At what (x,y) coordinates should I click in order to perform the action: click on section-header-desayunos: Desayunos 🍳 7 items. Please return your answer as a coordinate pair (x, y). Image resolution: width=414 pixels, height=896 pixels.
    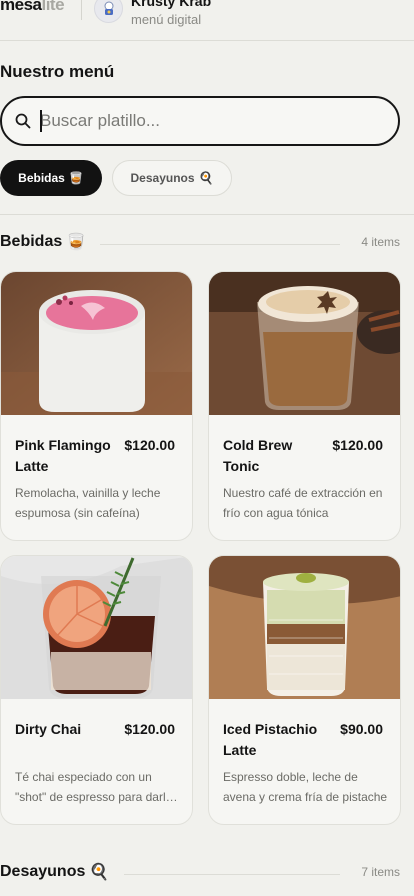
    Looking at the image, I should click on (200, 874).